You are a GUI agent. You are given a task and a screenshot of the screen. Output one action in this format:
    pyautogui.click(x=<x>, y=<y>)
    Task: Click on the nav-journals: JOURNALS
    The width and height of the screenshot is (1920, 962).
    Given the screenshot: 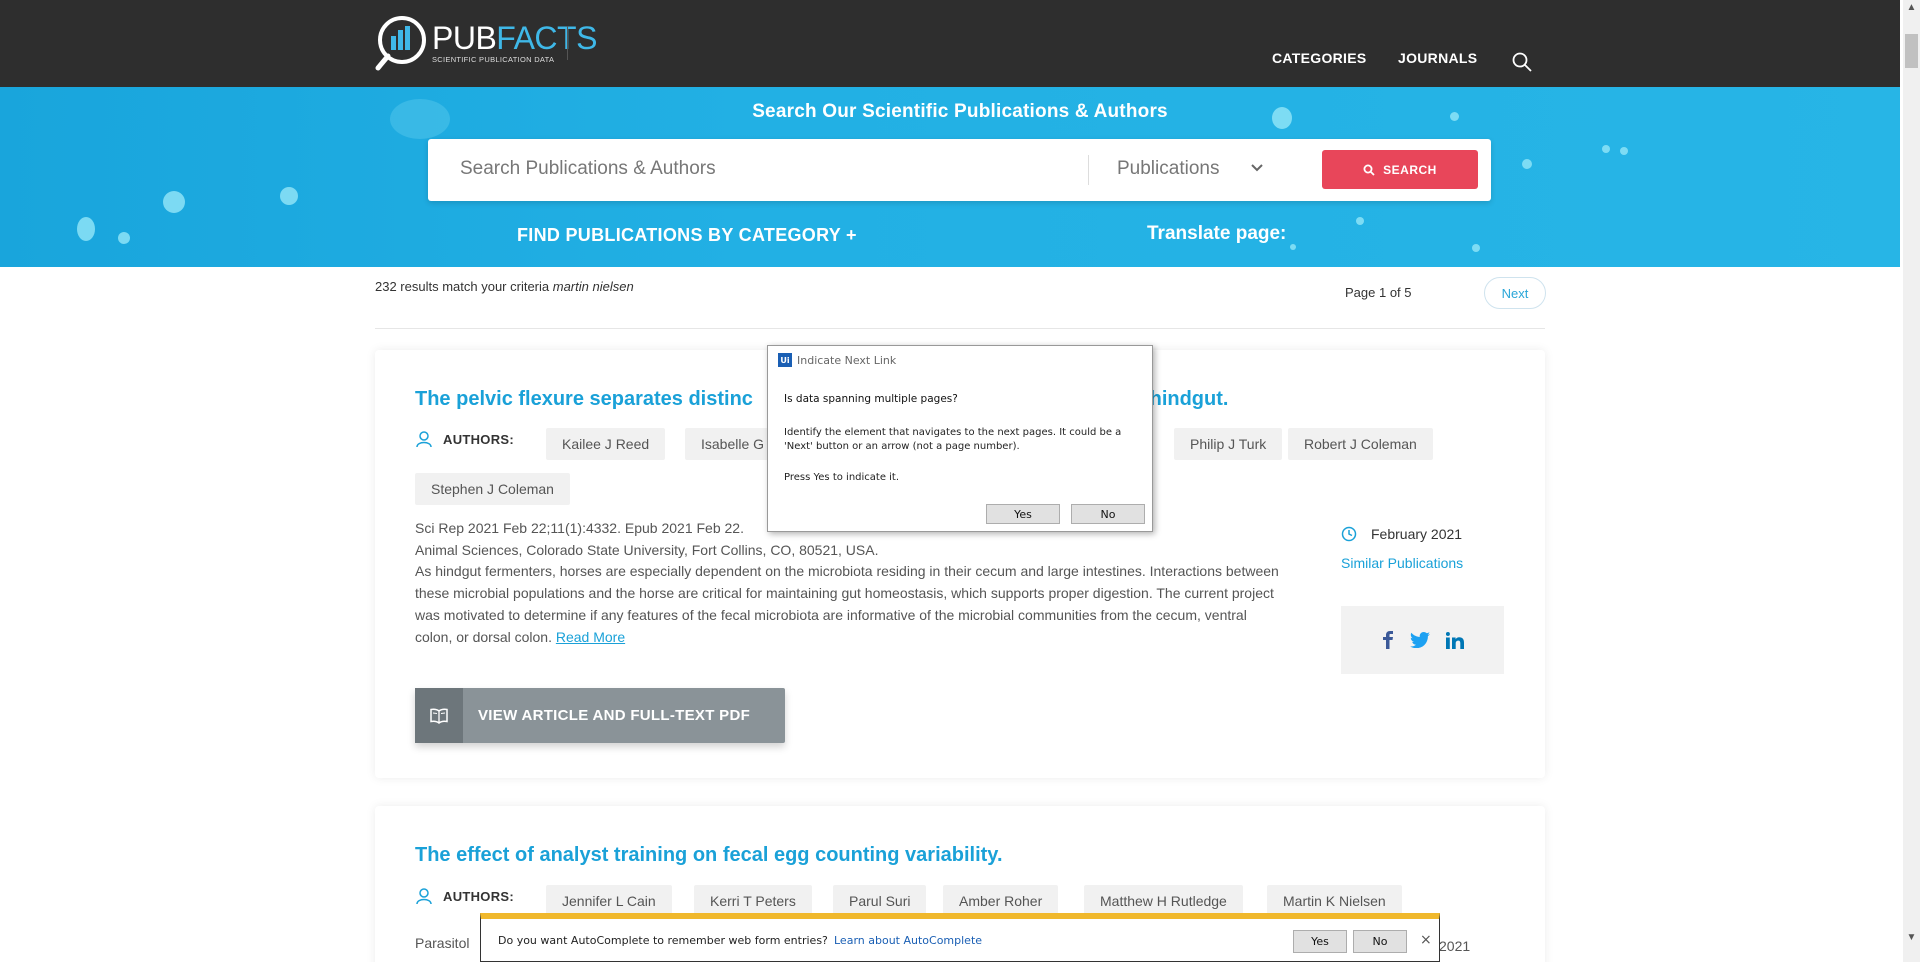 What is the action you would take?
    pyautogui.click(x=1437, y=58)
    